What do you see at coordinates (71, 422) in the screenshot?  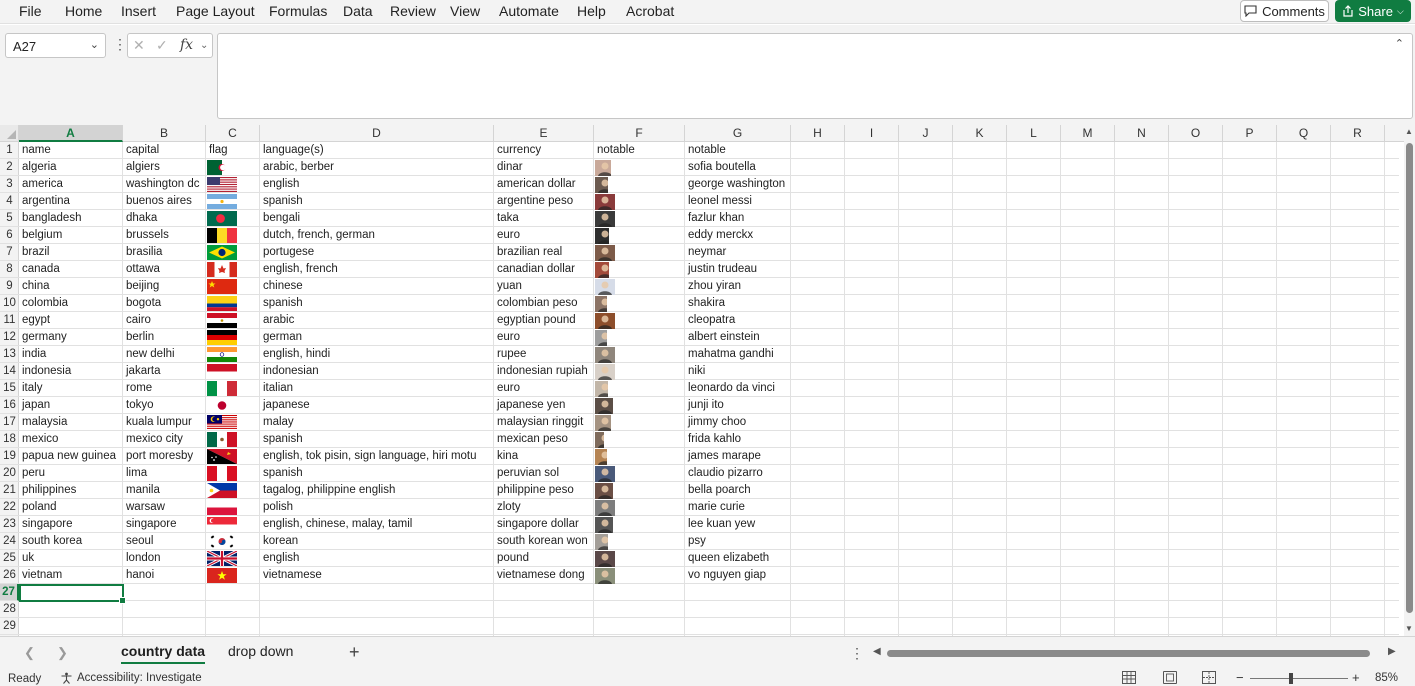 I see `cell-name: malaysia` at bounding box center [71, 422].